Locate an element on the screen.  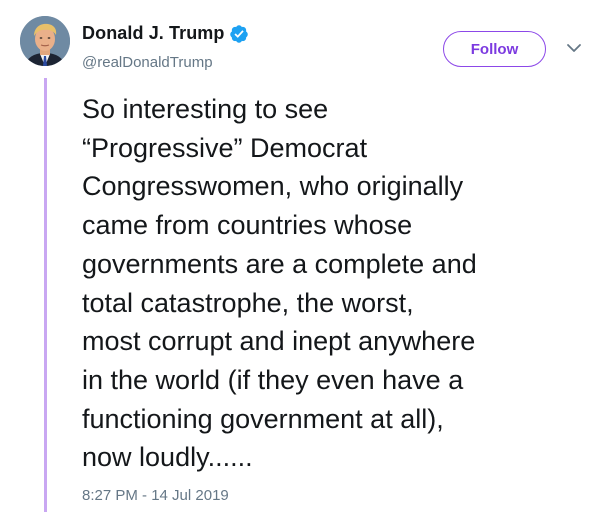
author-handle: @realDonaldTrump is located at coordinates (147, 62).